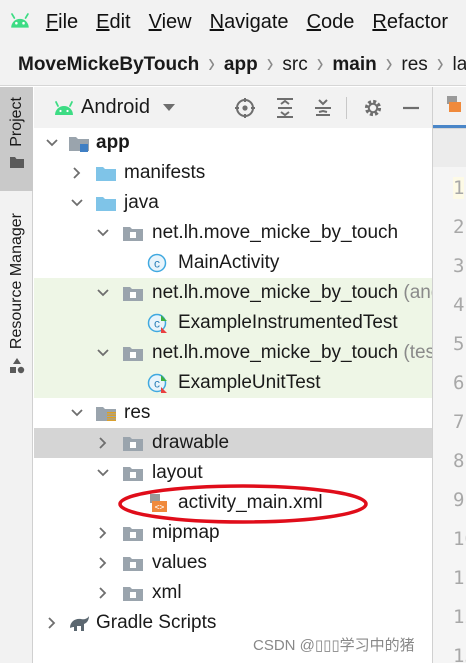 The height and width of the screenshot is (663, 466). Describe the element at coordinates (233, 443) in the screenshot. I see `tree-row: drawable` at that location.